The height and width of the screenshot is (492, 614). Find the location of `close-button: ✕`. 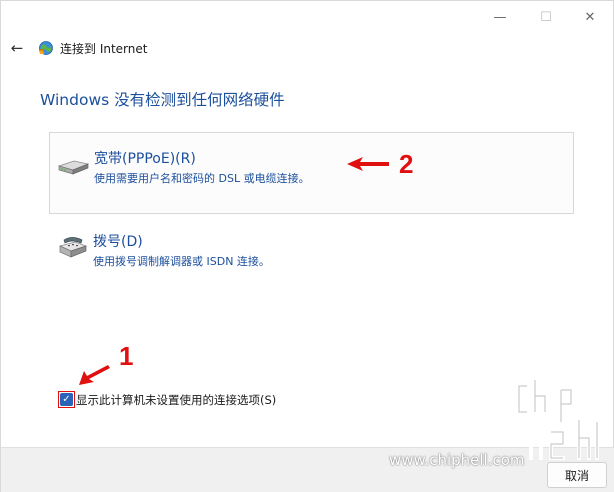

close-button: ✕ is located at coordinates (590, 17).